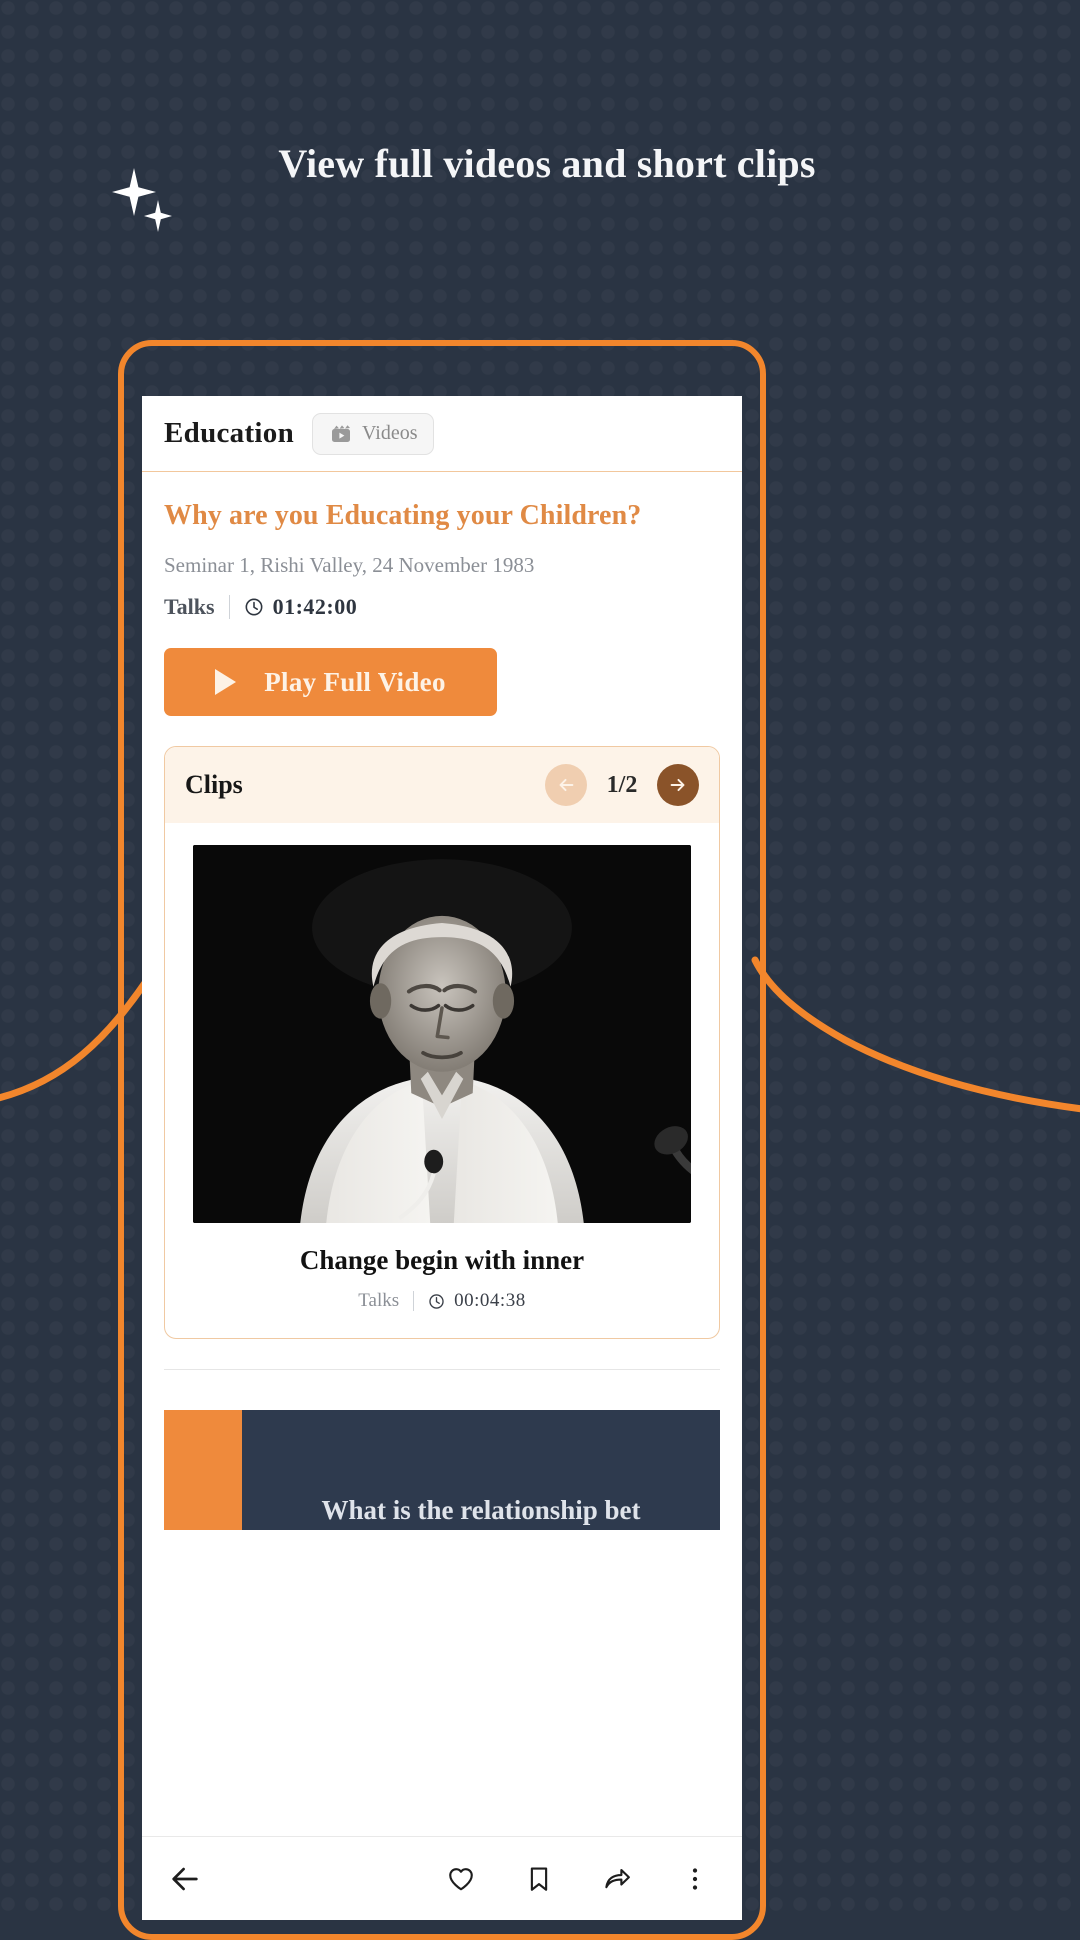 The width and height of the screenshot is (1080, 1940). Describe the element at coordinates (481, 1510) in the screenshot. I see `peek-title: What is the relationship bet` at that location.